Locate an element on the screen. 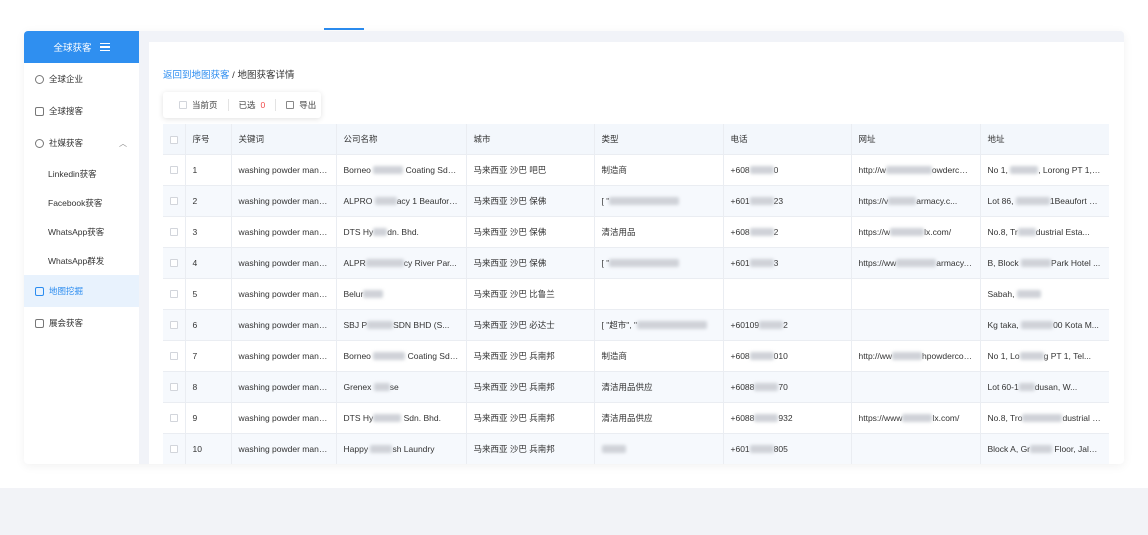  column-header-type: 类型 is located at coordinates (659, 139).